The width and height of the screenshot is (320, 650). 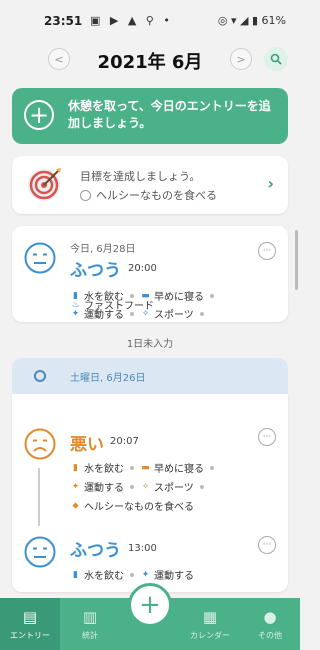 I want to click on target-icon, so click(x=44, y=184).